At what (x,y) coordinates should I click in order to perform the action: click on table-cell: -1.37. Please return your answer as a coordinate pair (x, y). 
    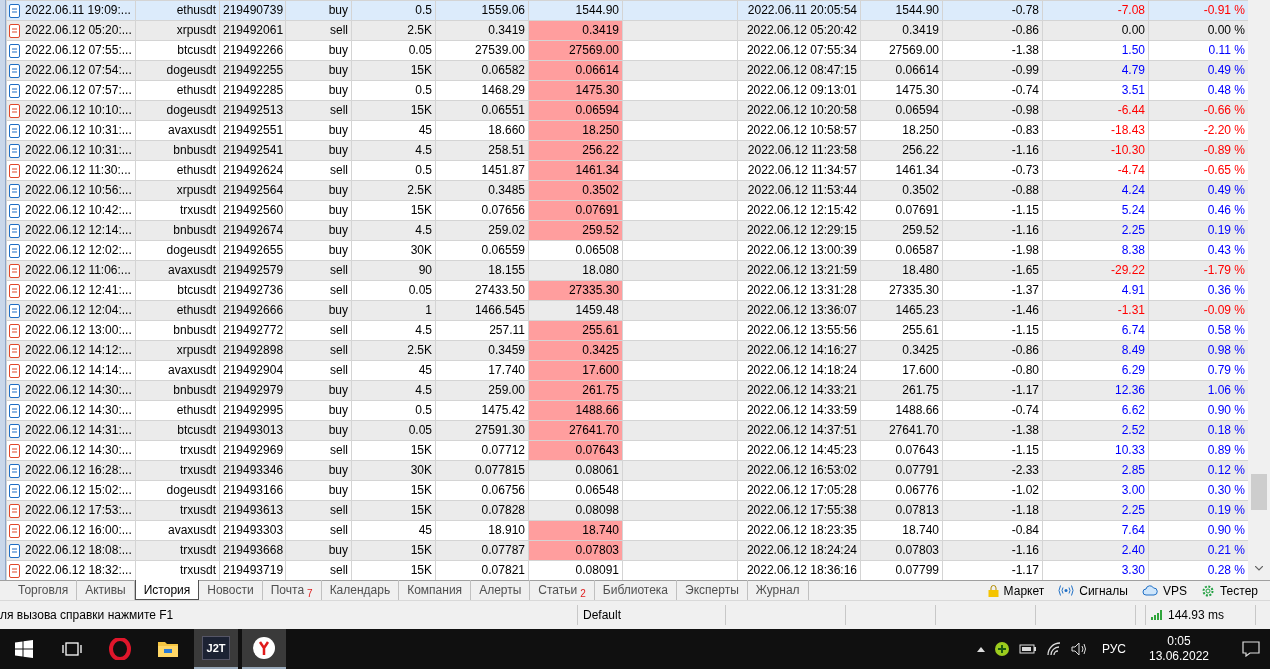
    Looking at the image, I should click on (992, 290).